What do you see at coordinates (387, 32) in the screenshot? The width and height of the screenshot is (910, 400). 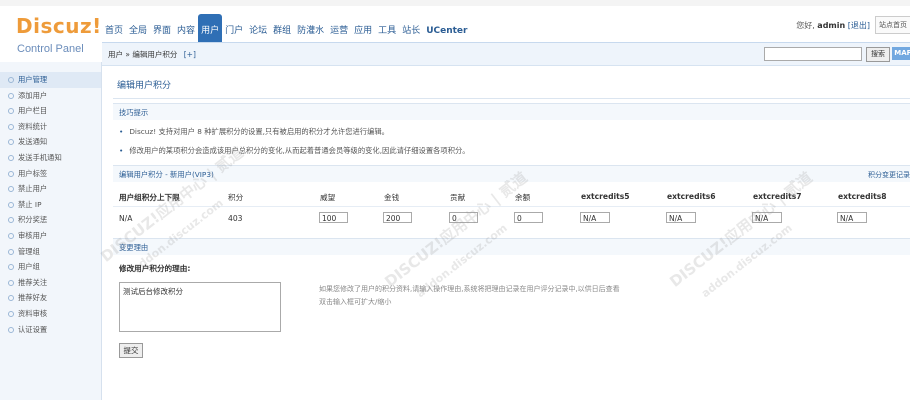 I see `nav-tools: 工具` at bounding box center [387, 32].